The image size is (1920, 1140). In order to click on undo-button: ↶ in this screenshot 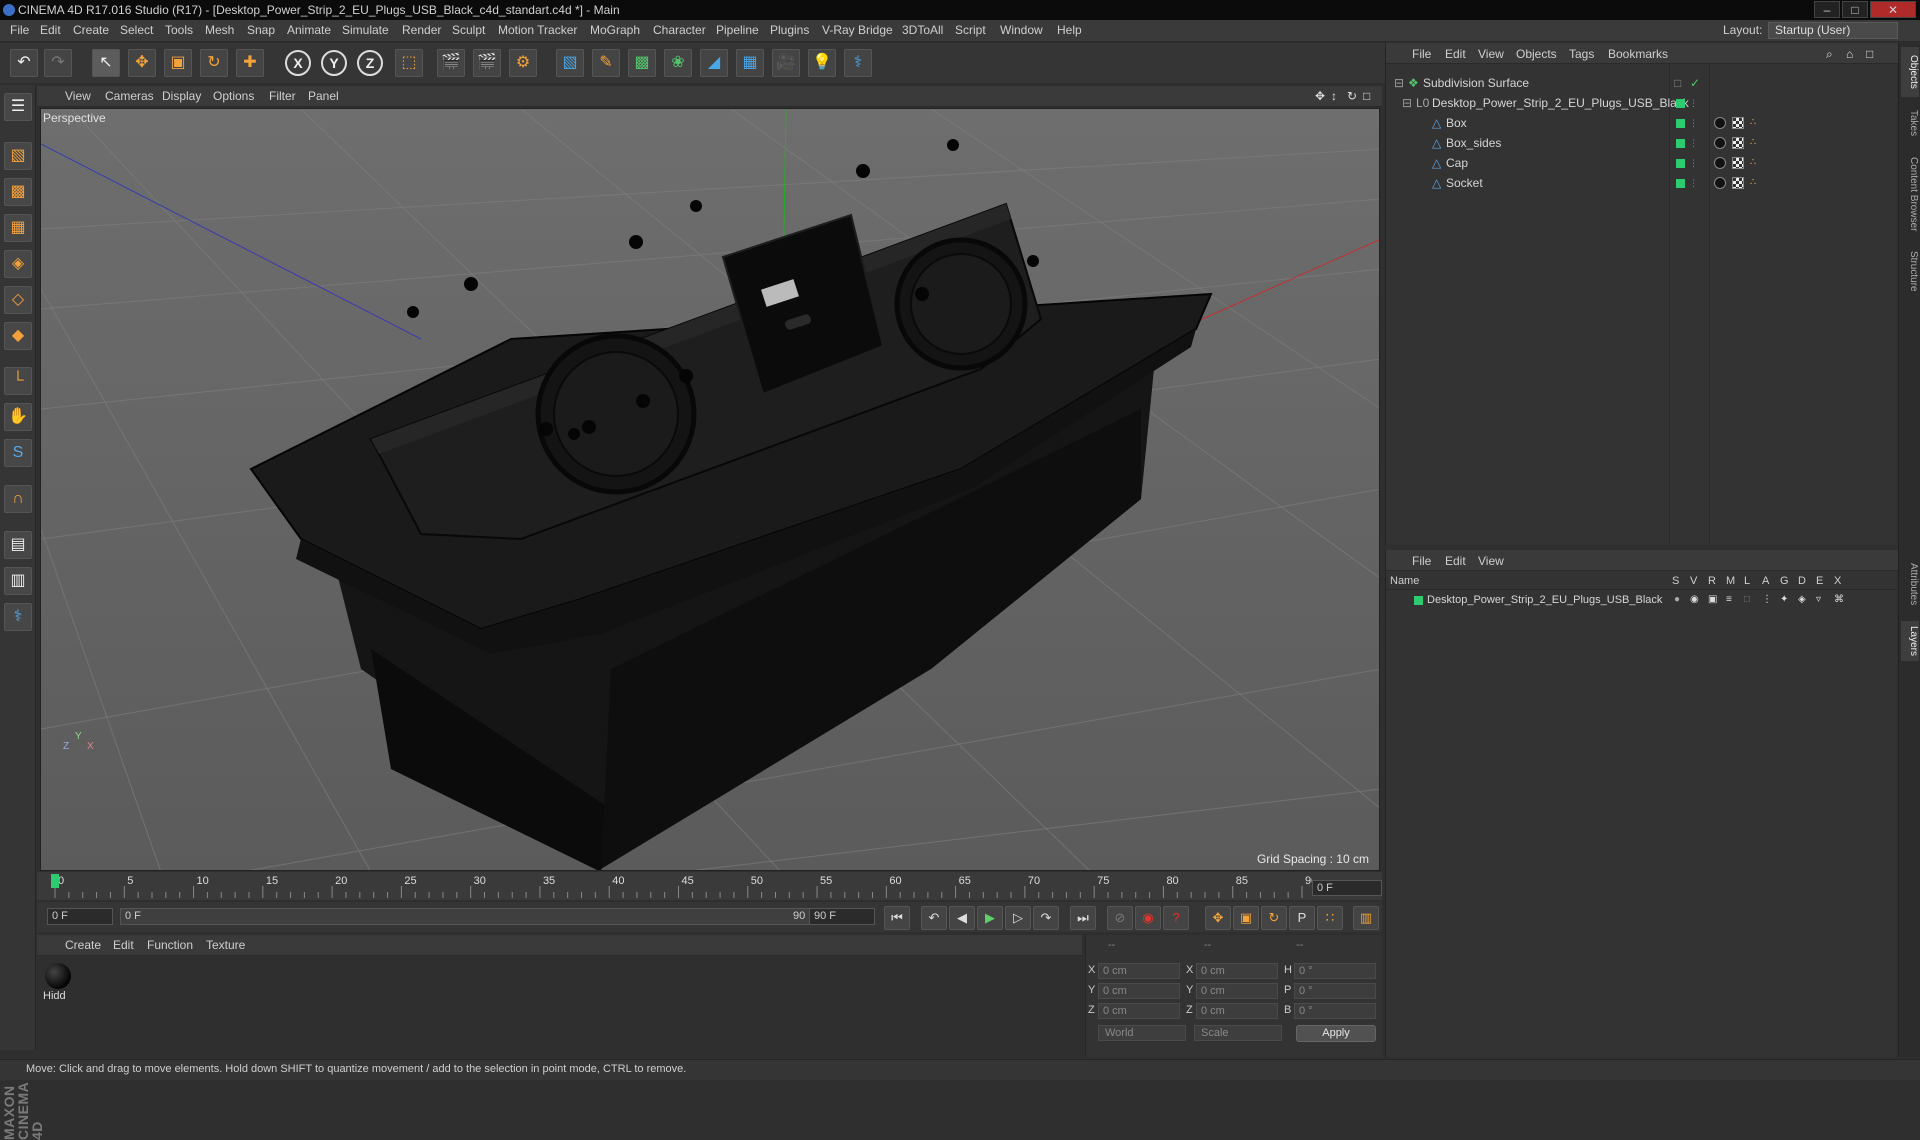, I will do `click(24, 63)`.